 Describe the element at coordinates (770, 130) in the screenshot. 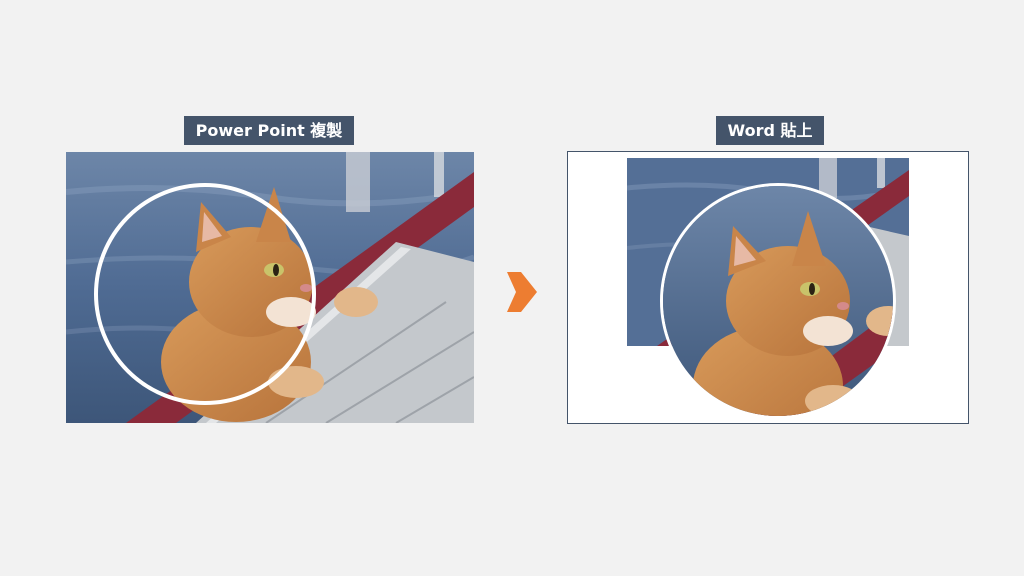

I see `word-paste-label: Word 貼上` at that location.